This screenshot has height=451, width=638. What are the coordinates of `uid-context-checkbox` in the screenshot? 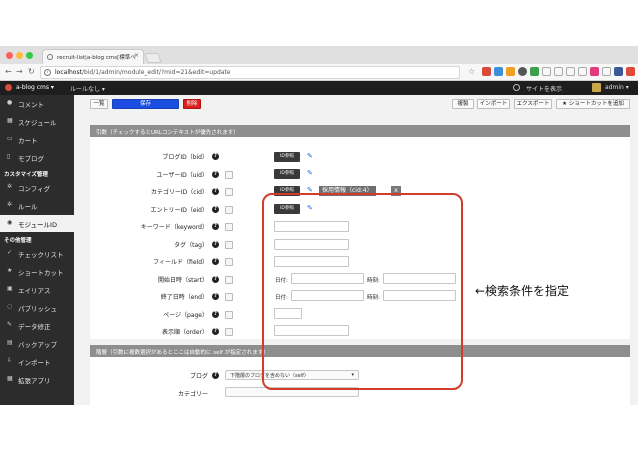 It's located at (229, 175).